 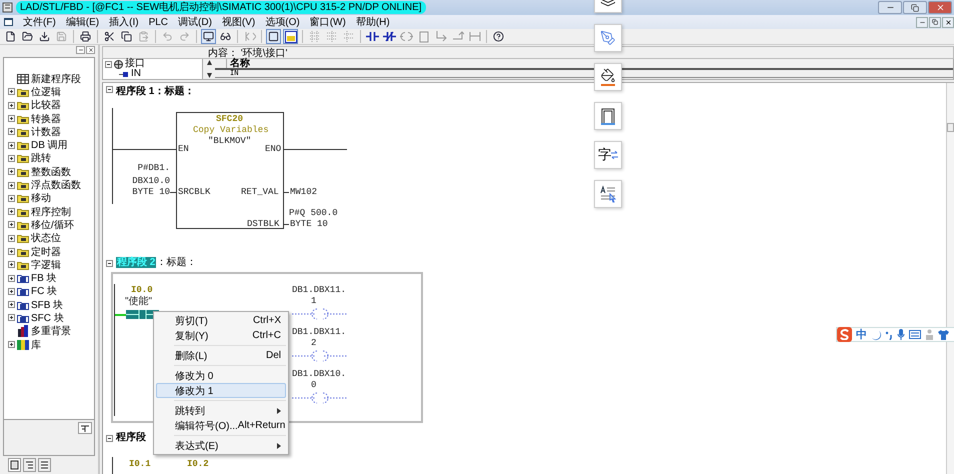 I want to click on sort-button, so click(x=85, y=428).